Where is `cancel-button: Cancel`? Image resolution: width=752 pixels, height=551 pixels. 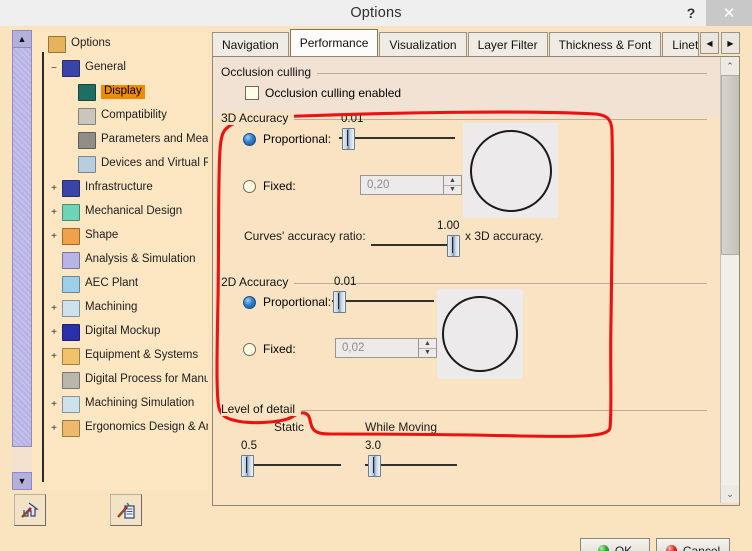 cancel-button: Cancel is located at coordinates (693, 544).